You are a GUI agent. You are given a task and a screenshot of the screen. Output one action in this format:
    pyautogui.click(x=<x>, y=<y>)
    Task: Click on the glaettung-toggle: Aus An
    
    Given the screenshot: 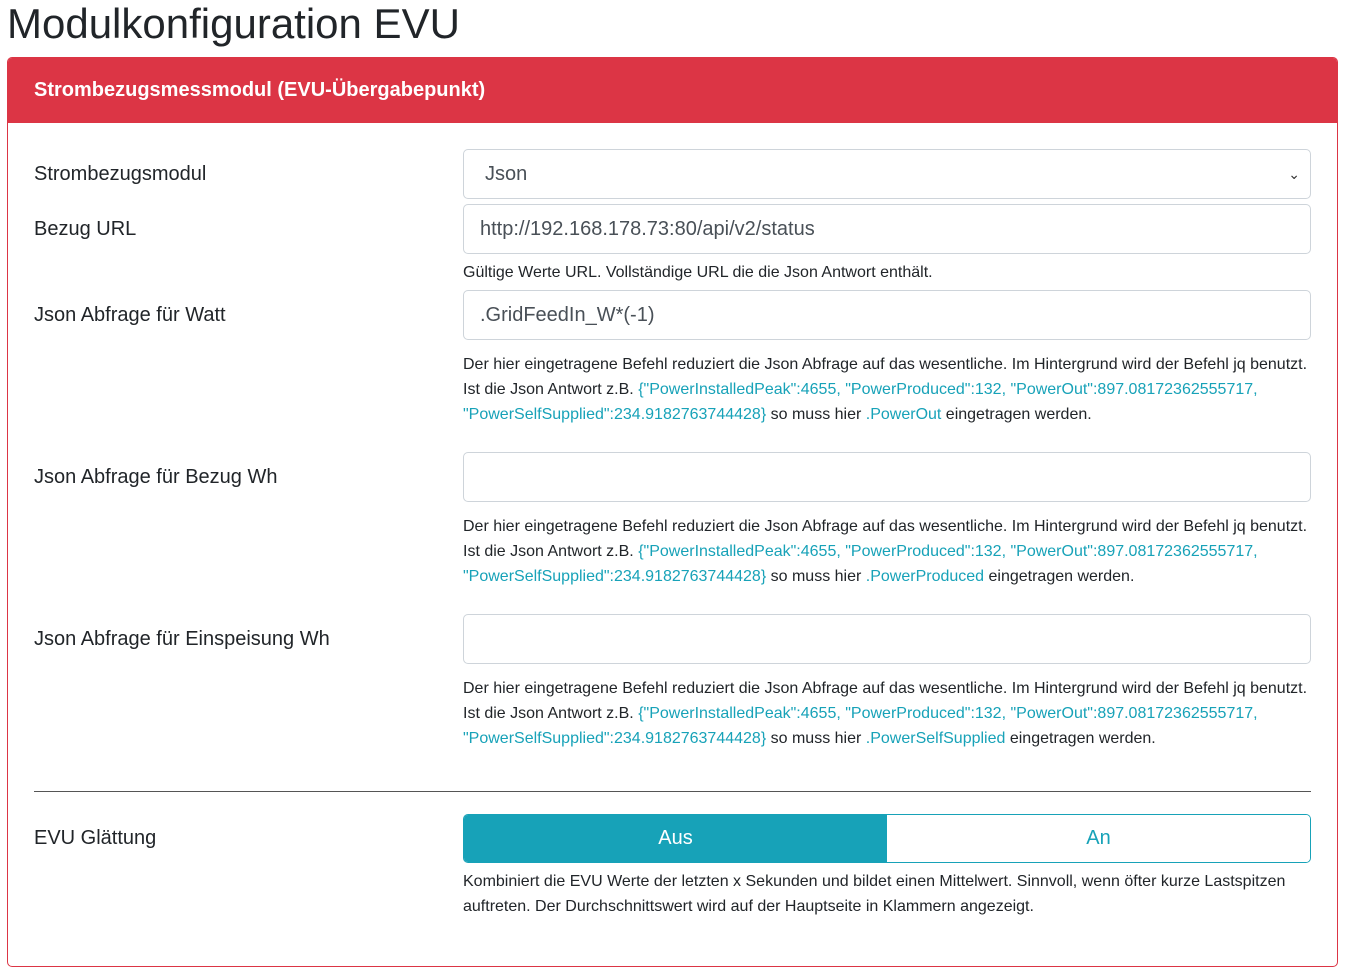 What is the action you would take?
    pyautogui.click(x=887, y=838)
    